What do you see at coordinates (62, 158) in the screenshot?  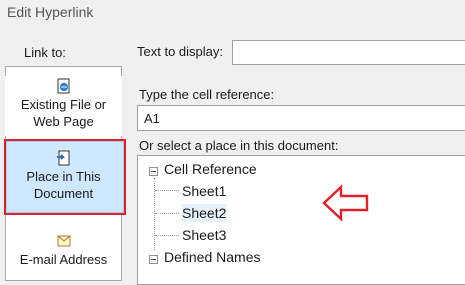 I see `document-place-icon` at bounding box center [62, 158].